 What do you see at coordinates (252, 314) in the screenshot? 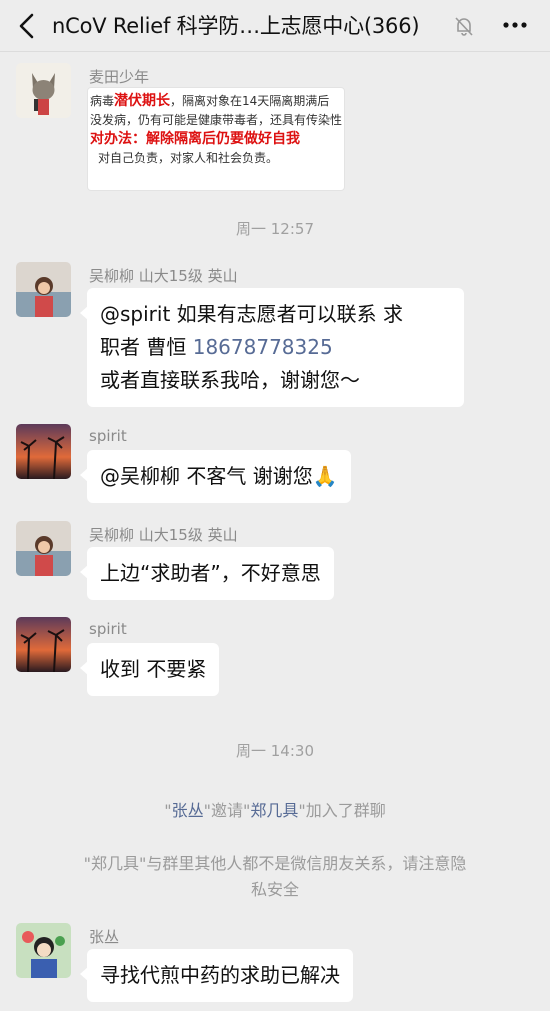
I see `message-text: @spirit 如果有志愿者可以联系 求` at bounding box center [252, 314].